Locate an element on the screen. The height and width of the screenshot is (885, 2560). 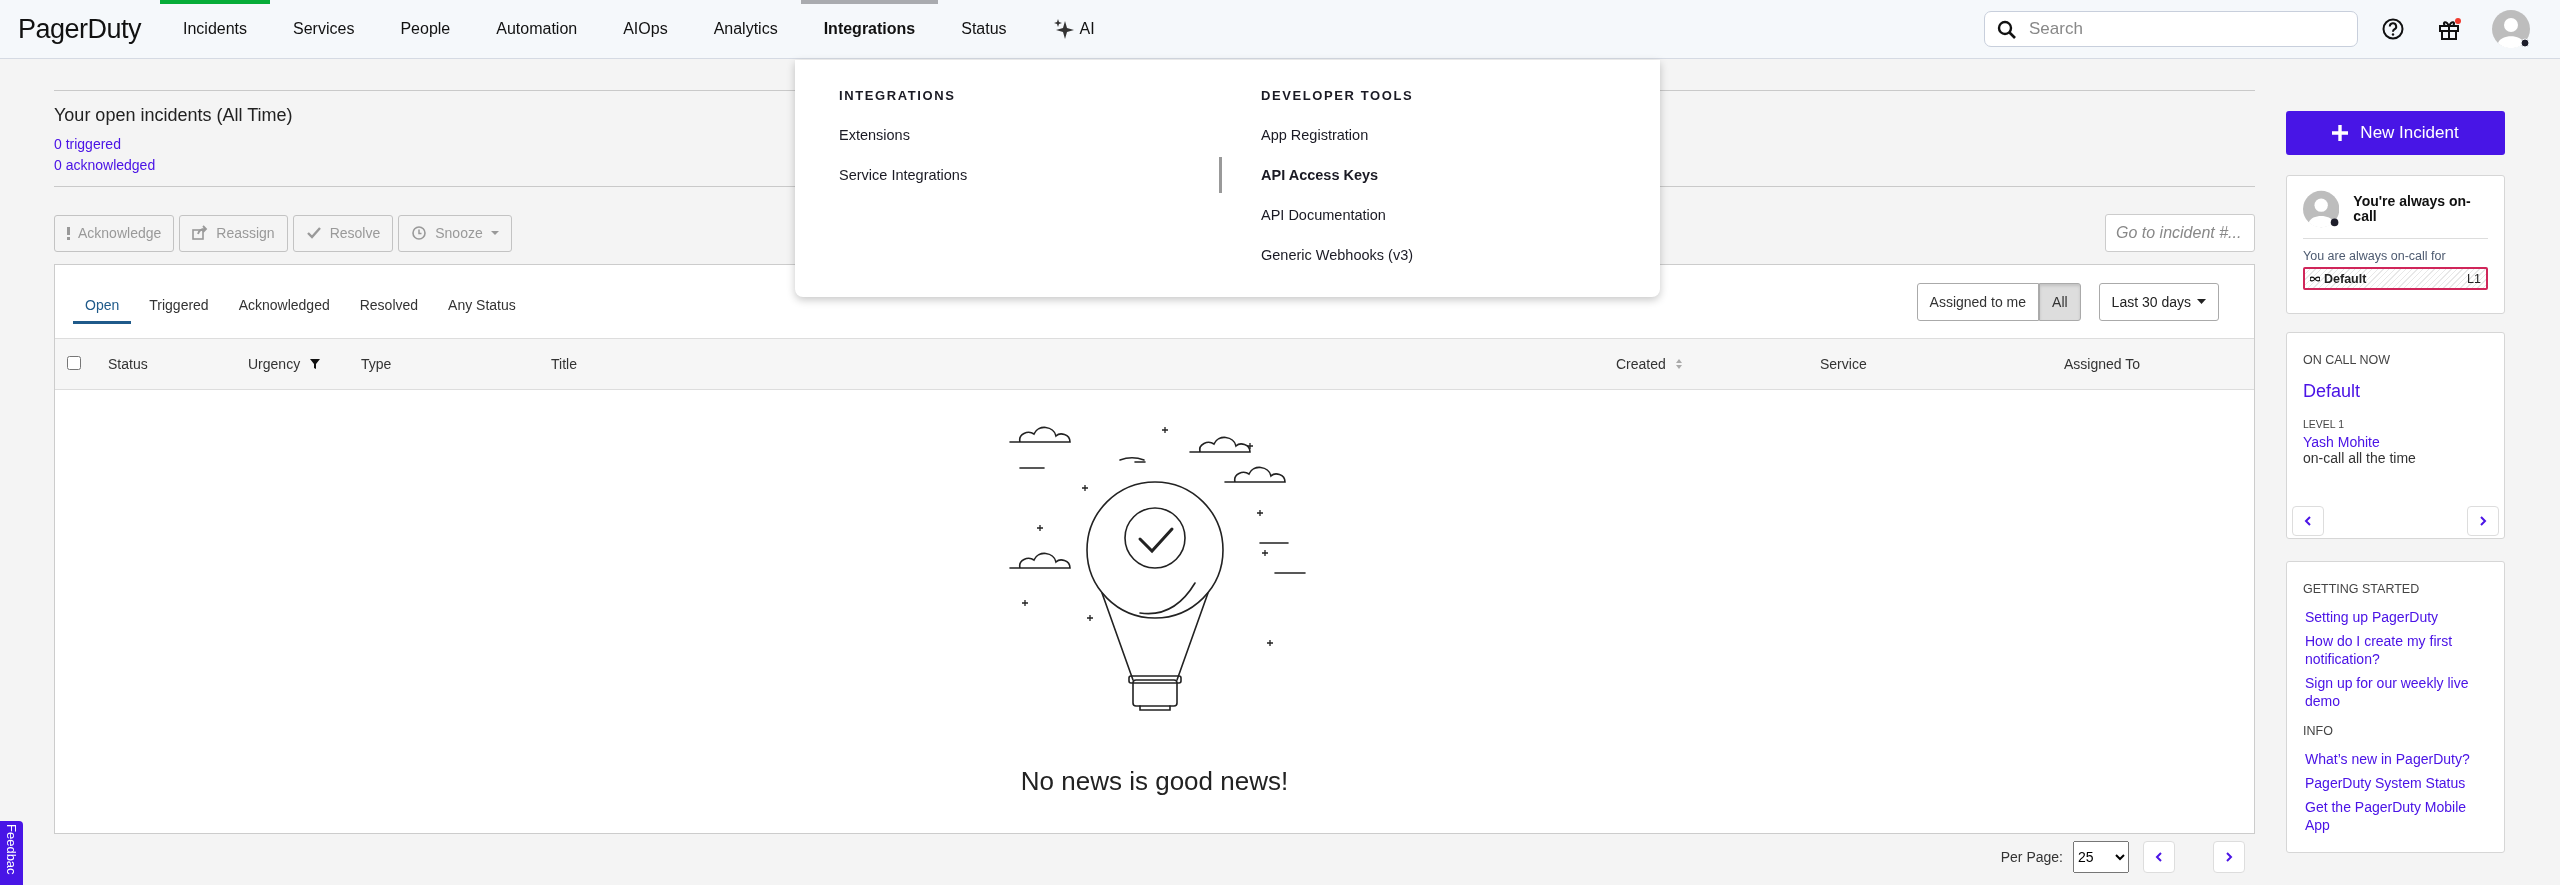
nav-link: Services is located at coordinates (324, 29).